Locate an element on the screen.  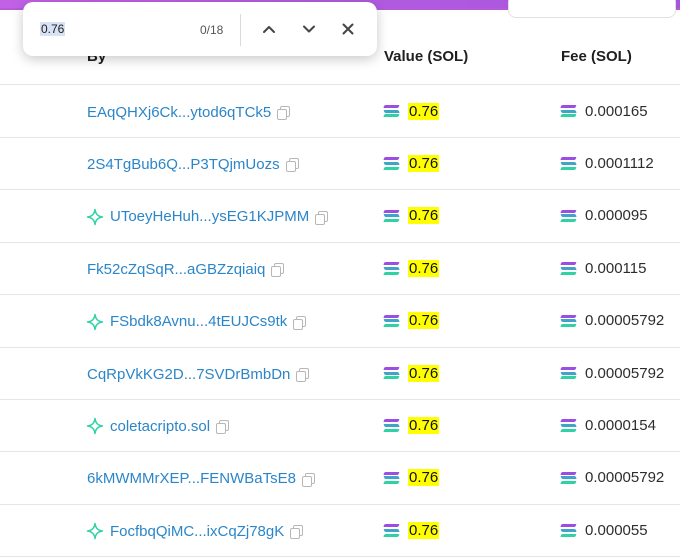
address-link: UToeyHeHuh...ysEG1KJPMM is located at coordinates (209, 216).